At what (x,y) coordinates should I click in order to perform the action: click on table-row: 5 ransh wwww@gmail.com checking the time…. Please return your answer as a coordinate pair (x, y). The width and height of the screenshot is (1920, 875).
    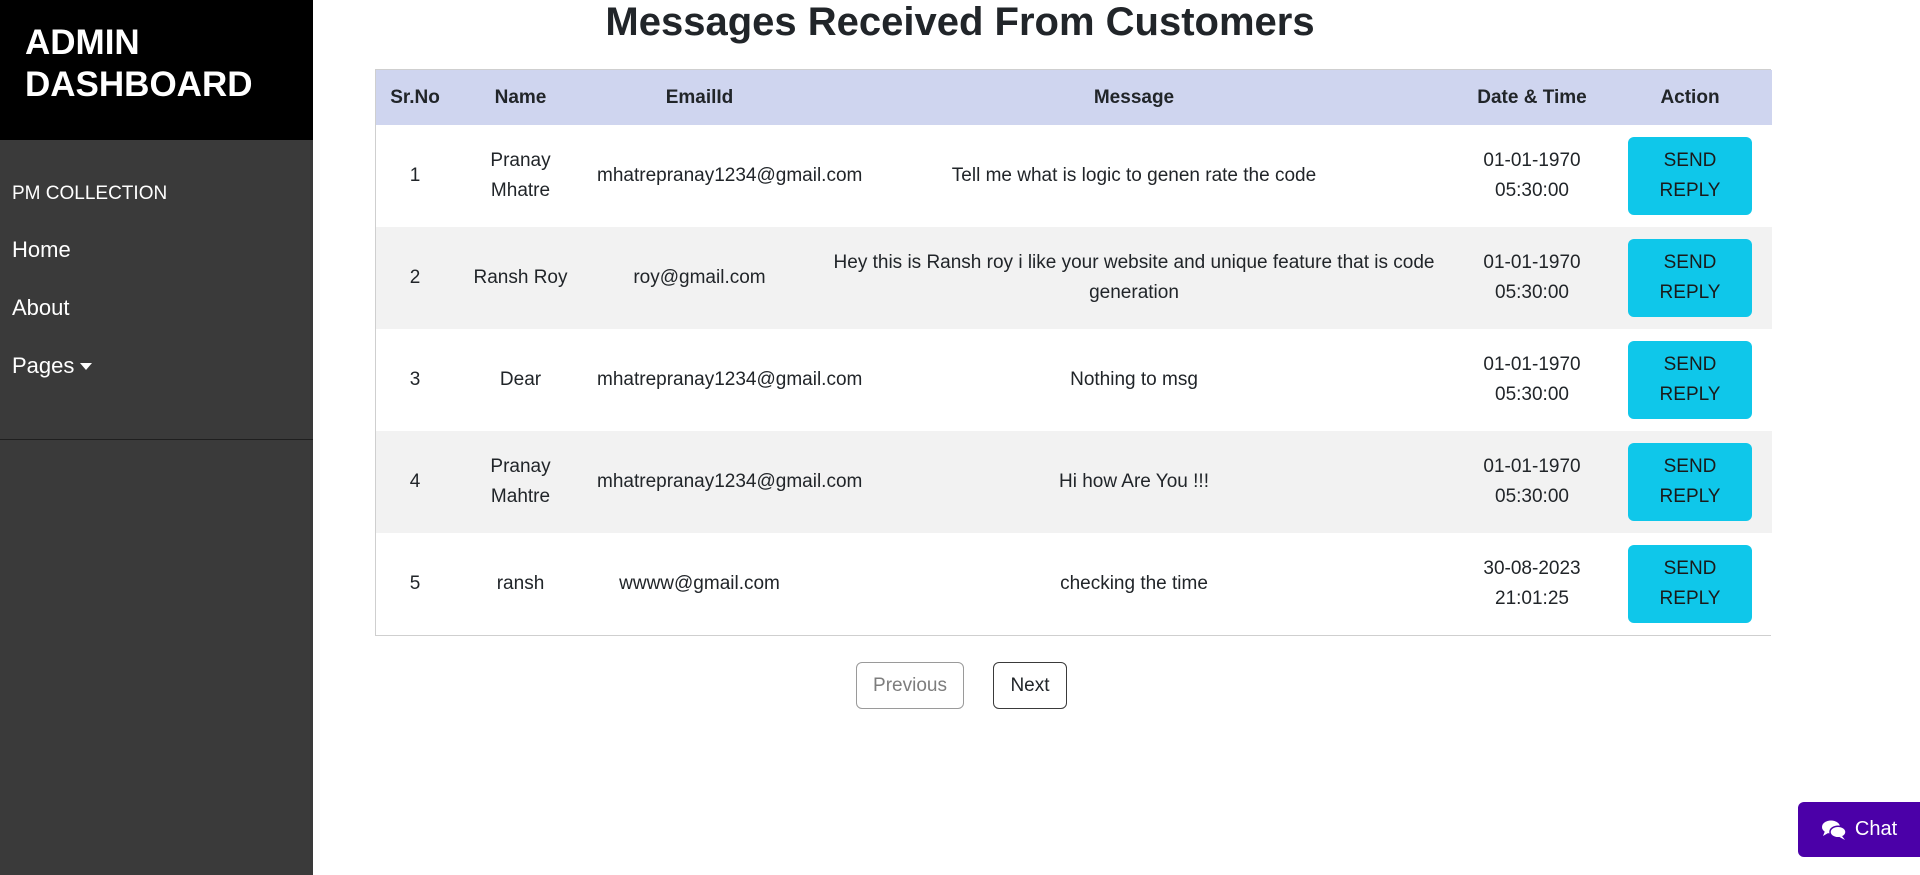
    Looking at the image, I should click on (1074, 584).